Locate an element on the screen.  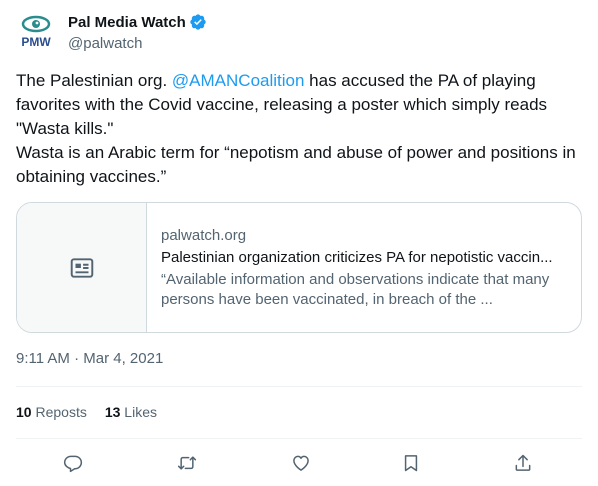
action-bar is located at coordinates (299, 463).